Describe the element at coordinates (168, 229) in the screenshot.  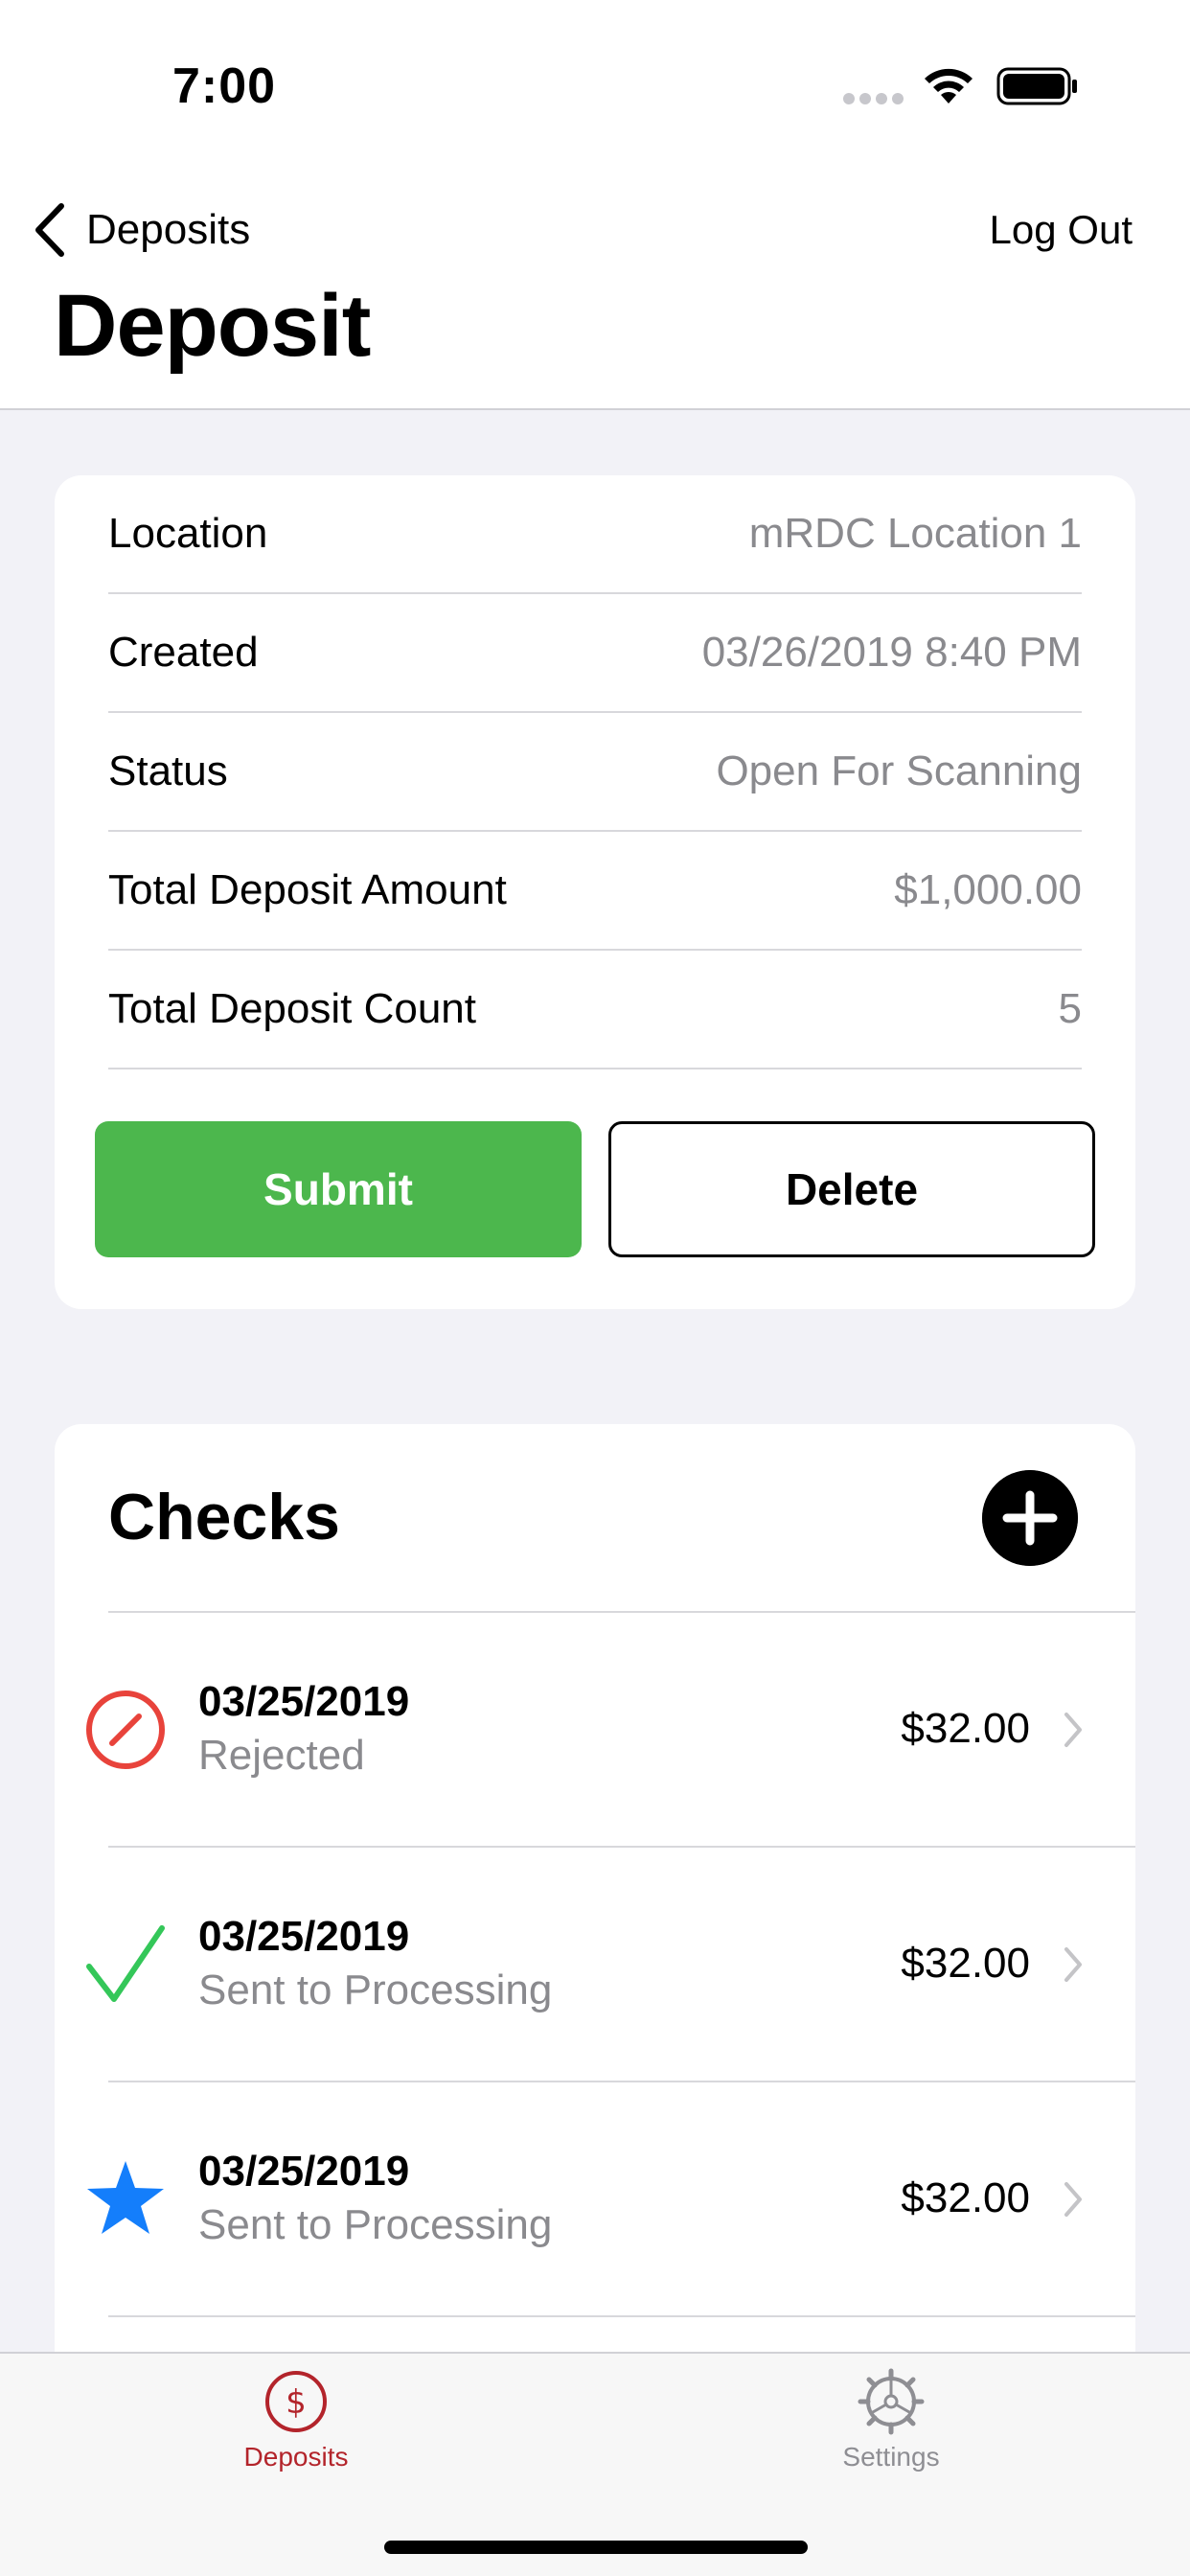
I see `back-button-label: Deposits` at that location.